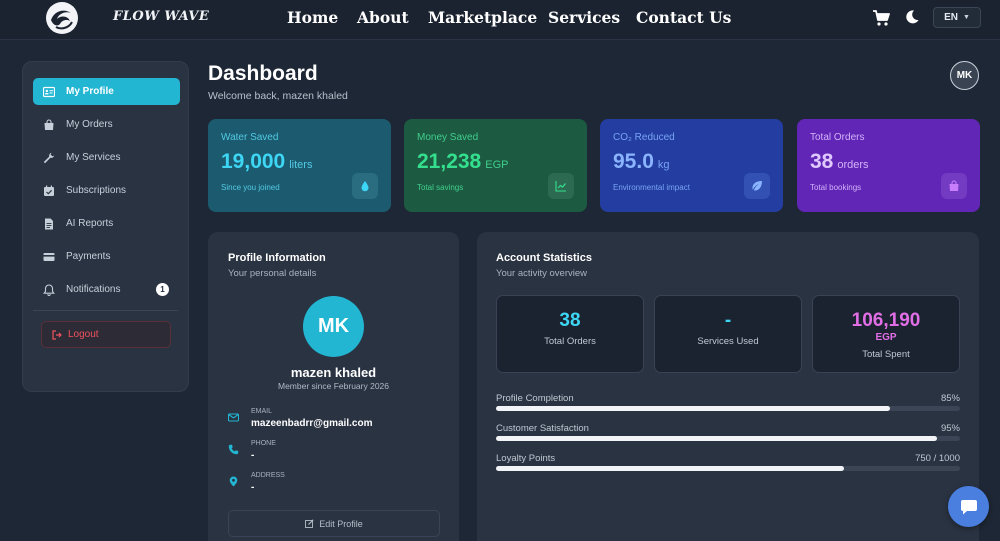 This screenshot has width=1000, height=541. I want to click on tile-value: -, so click(728, 320).